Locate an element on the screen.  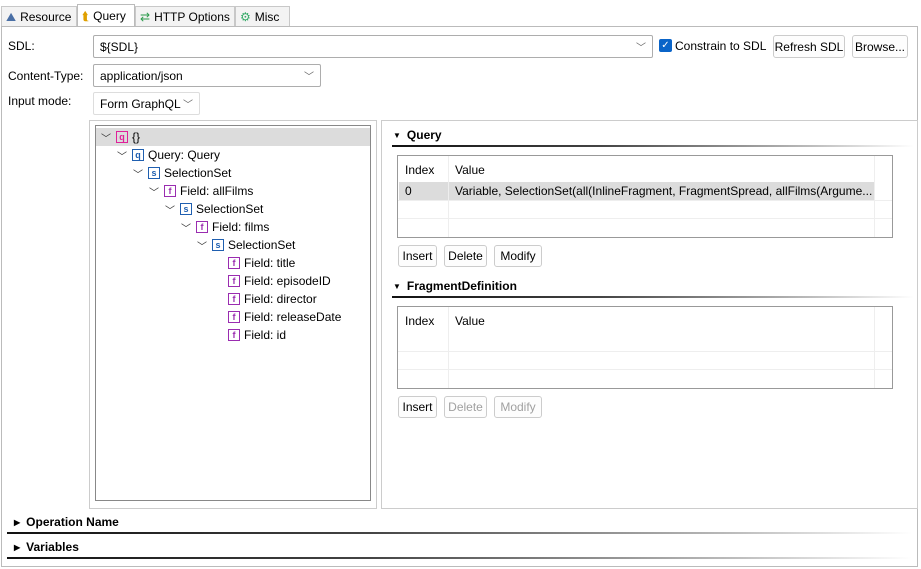
refresh-sdl-button: Refresh SDL is located at coordinates (809, 46).